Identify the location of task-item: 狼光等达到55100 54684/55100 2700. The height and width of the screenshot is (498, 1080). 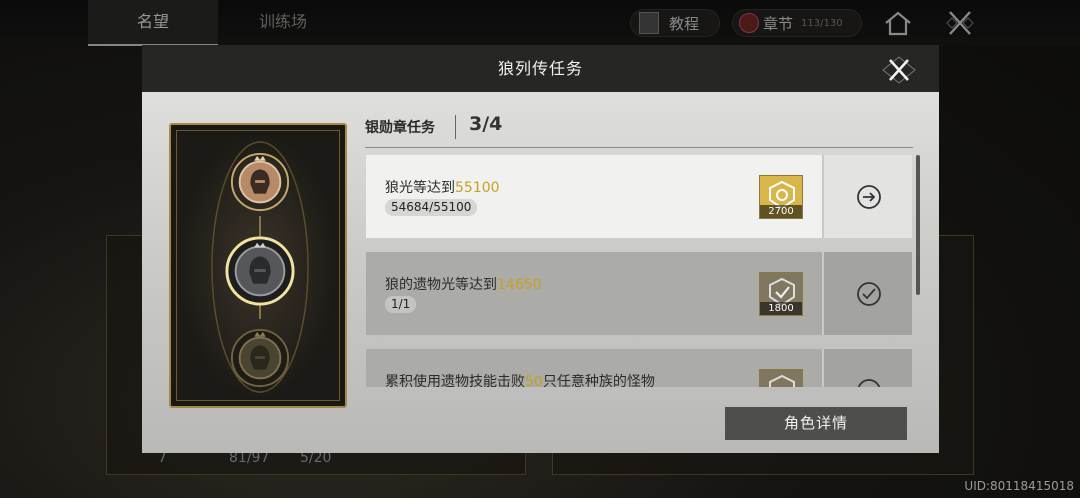
(639, 196).